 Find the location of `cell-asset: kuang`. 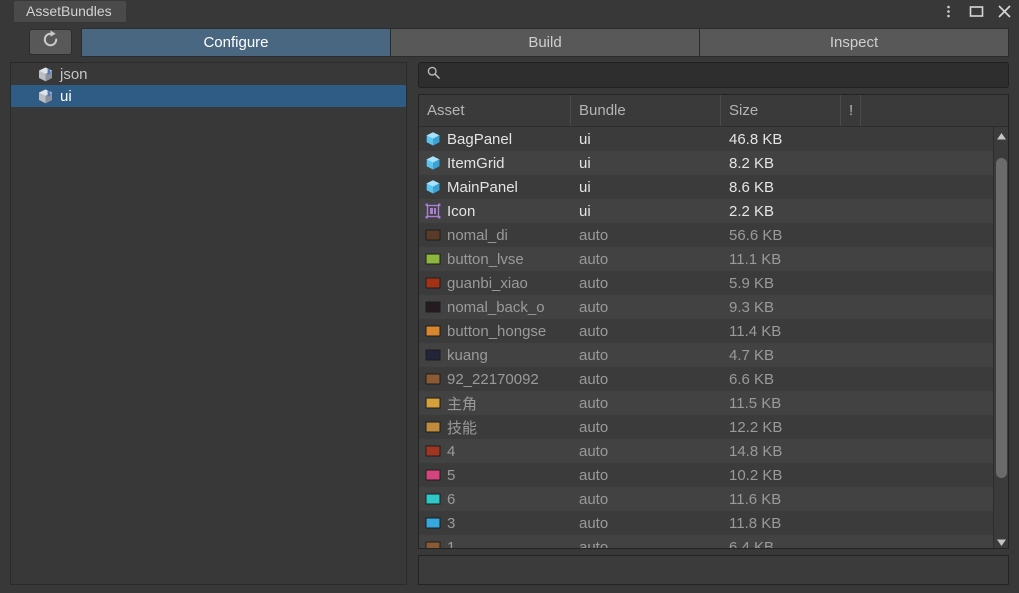

cell-asset: kuang is located at coordinates (495, 355).